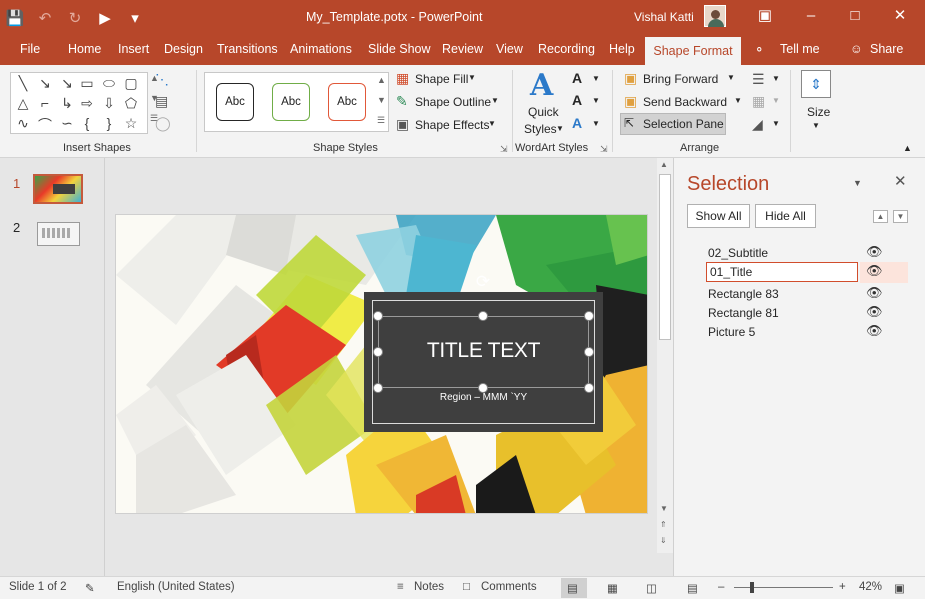  Describe the element at coordinates (612, 588) in the screenshot. I see `slide-sorter-icon: ▦` at that location.